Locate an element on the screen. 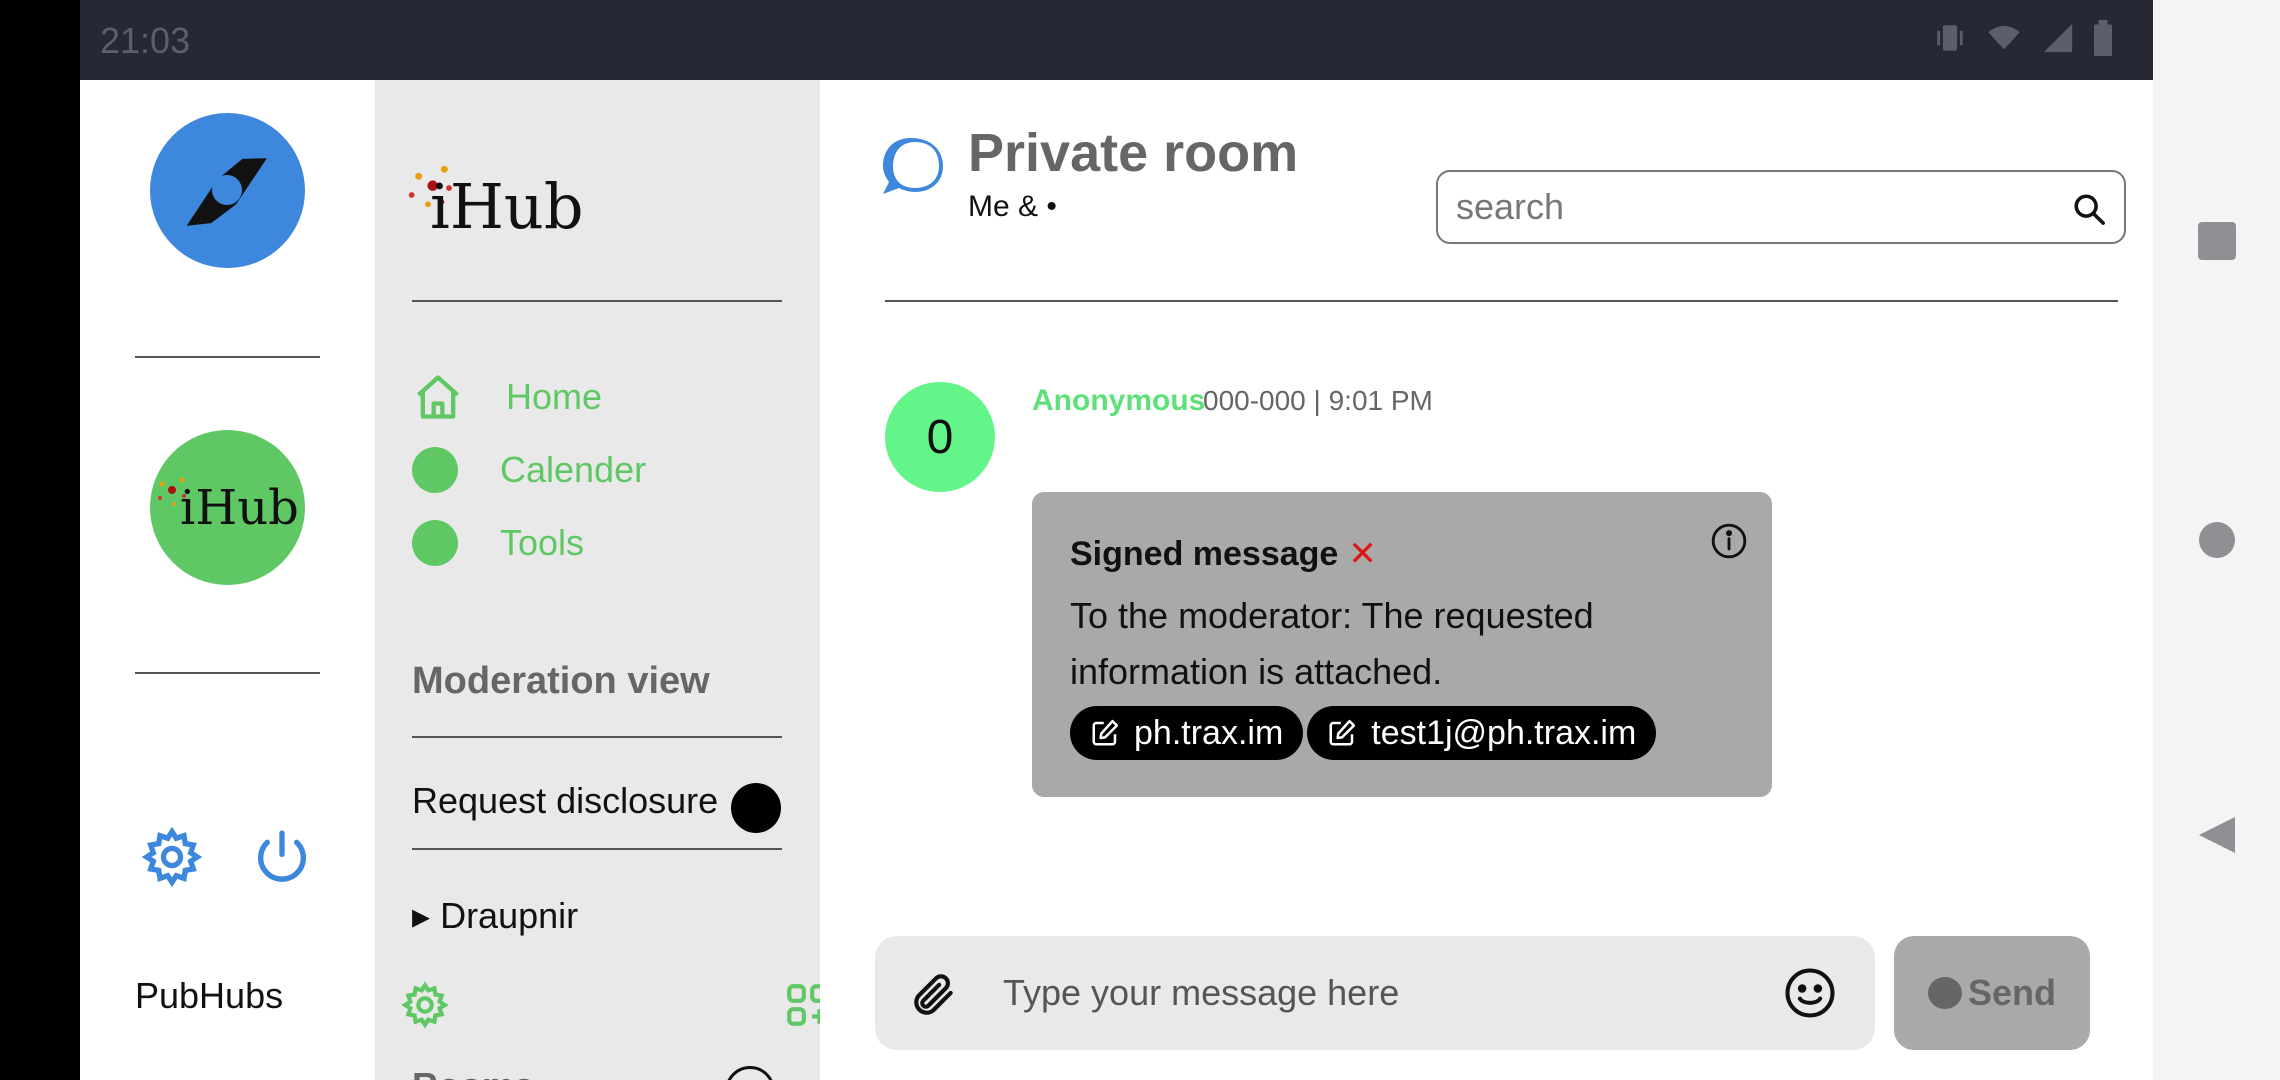 This screenshot has width=2280, height=1080. logout-button is located at coordinates (282, 857).